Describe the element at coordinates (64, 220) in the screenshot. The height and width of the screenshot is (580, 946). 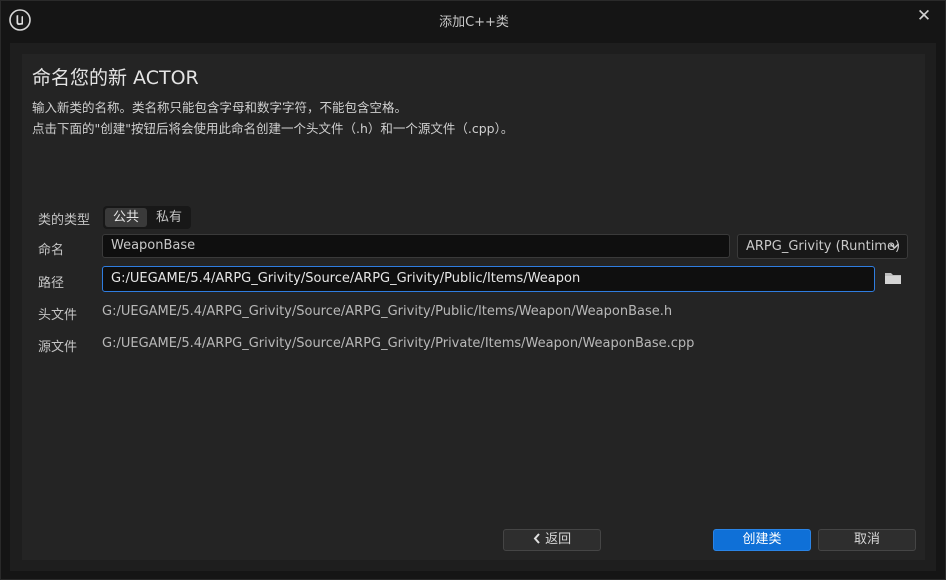
I see `class-type-label: 类的类型` at that location.